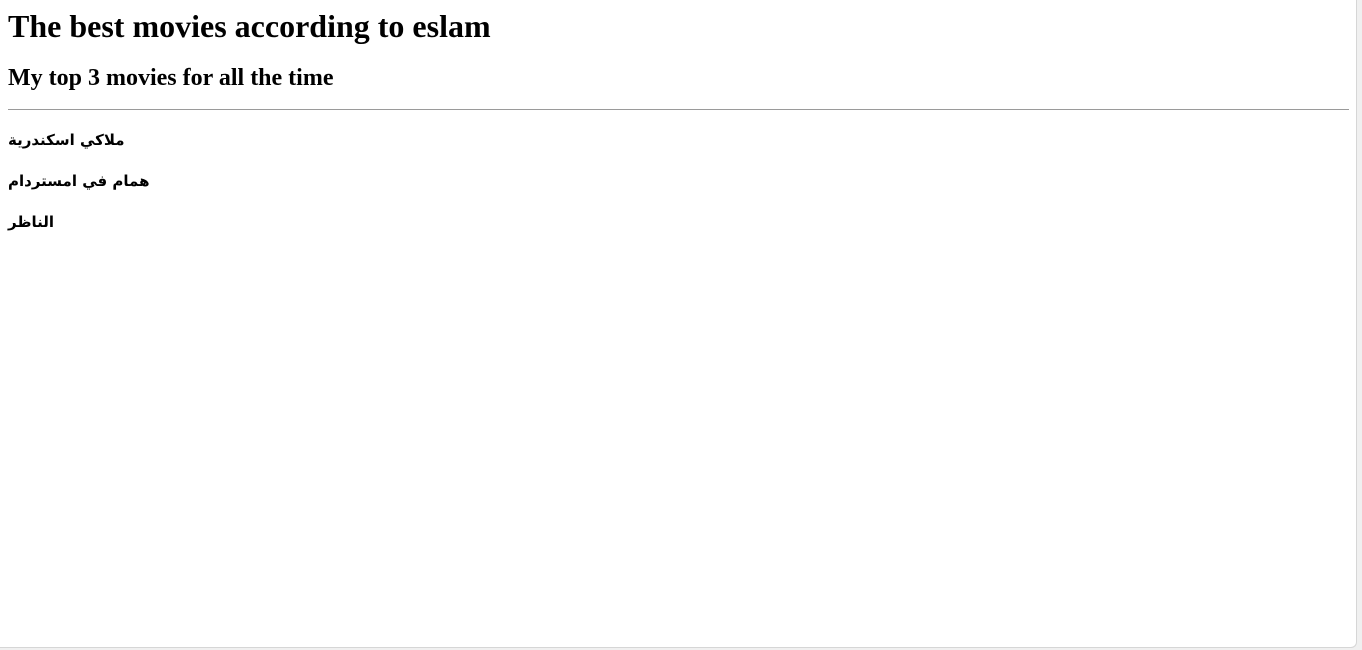 The width and height of the screenshot is (1362, 650). I want to click on divider, so click(678, 109).